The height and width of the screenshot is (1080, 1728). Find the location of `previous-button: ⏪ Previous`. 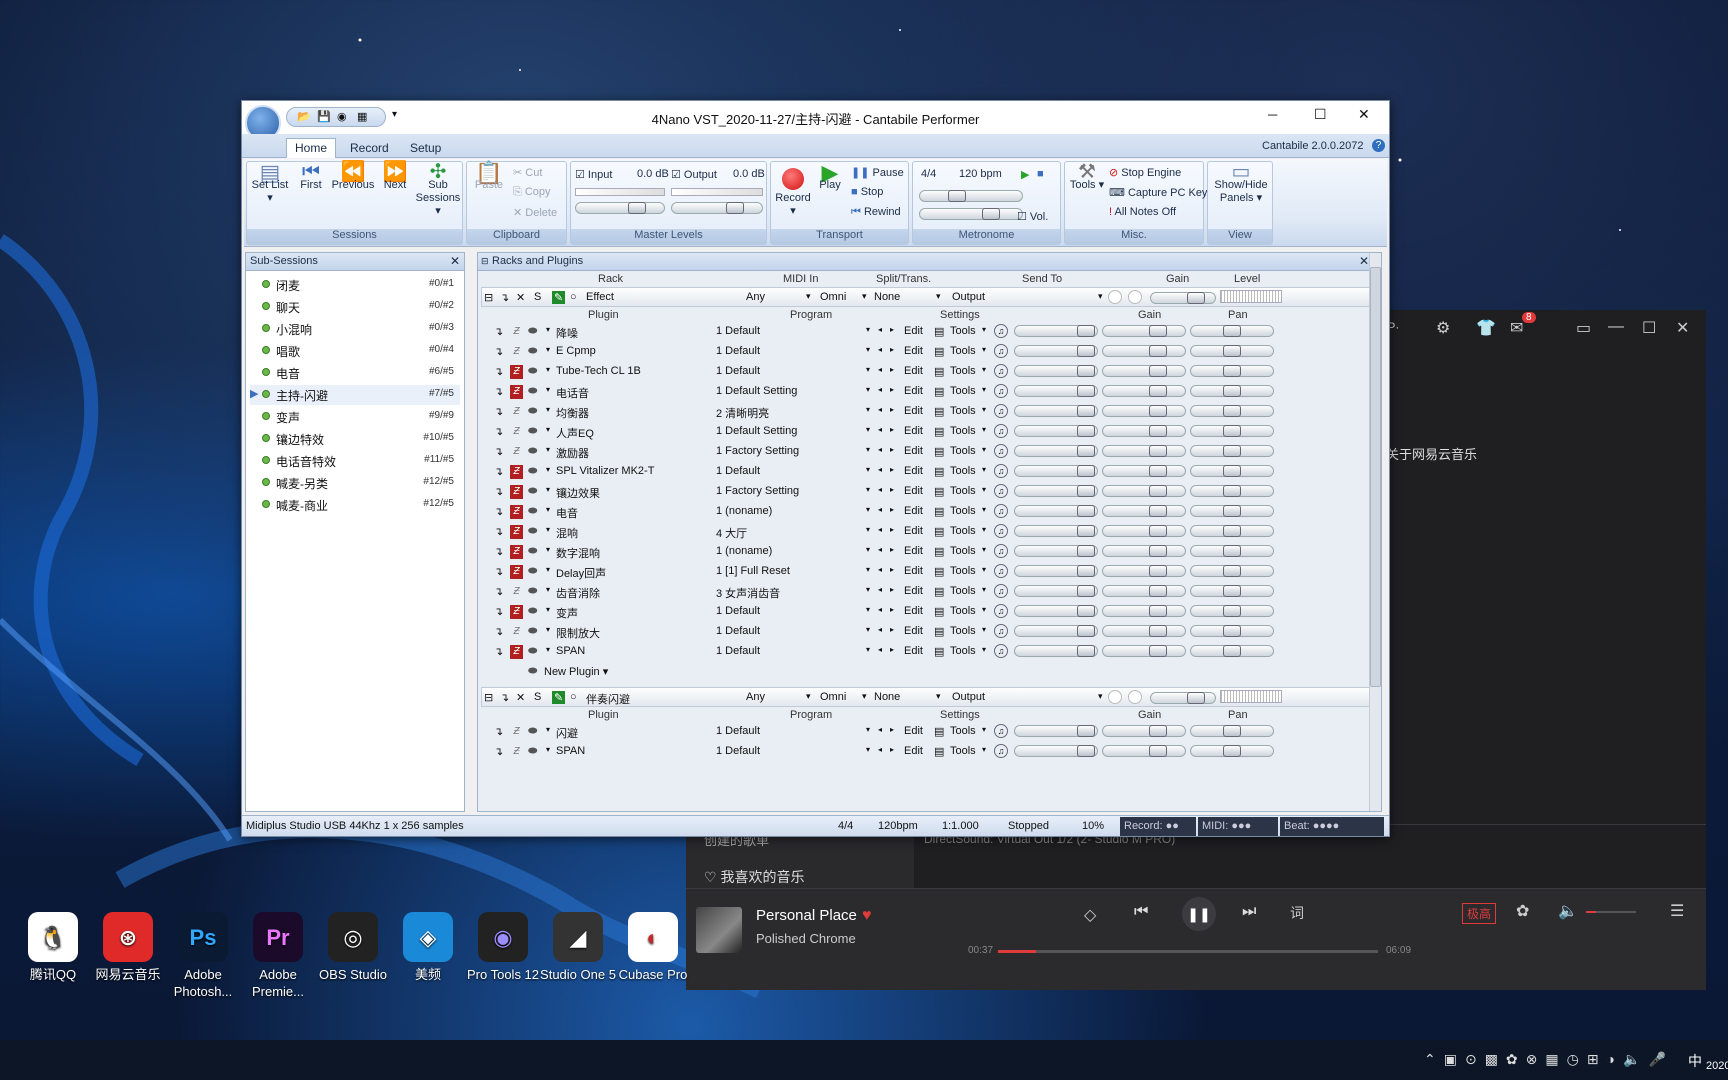

previous-button: ⏪ Previous is located at coordinates (353, 177).